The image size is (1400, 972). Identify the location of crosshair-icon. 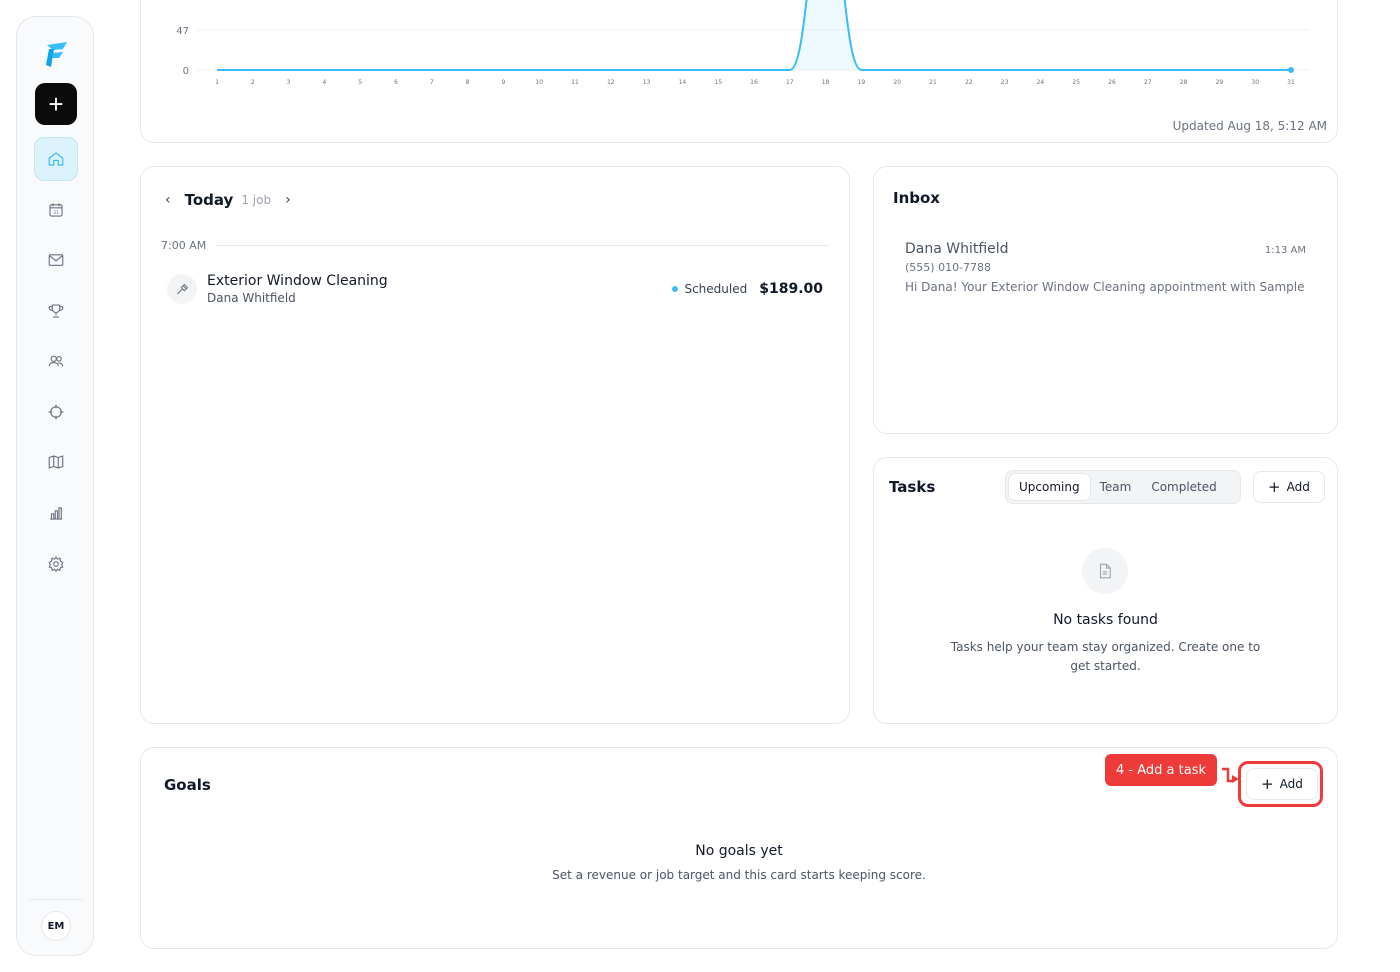
(56, 412).